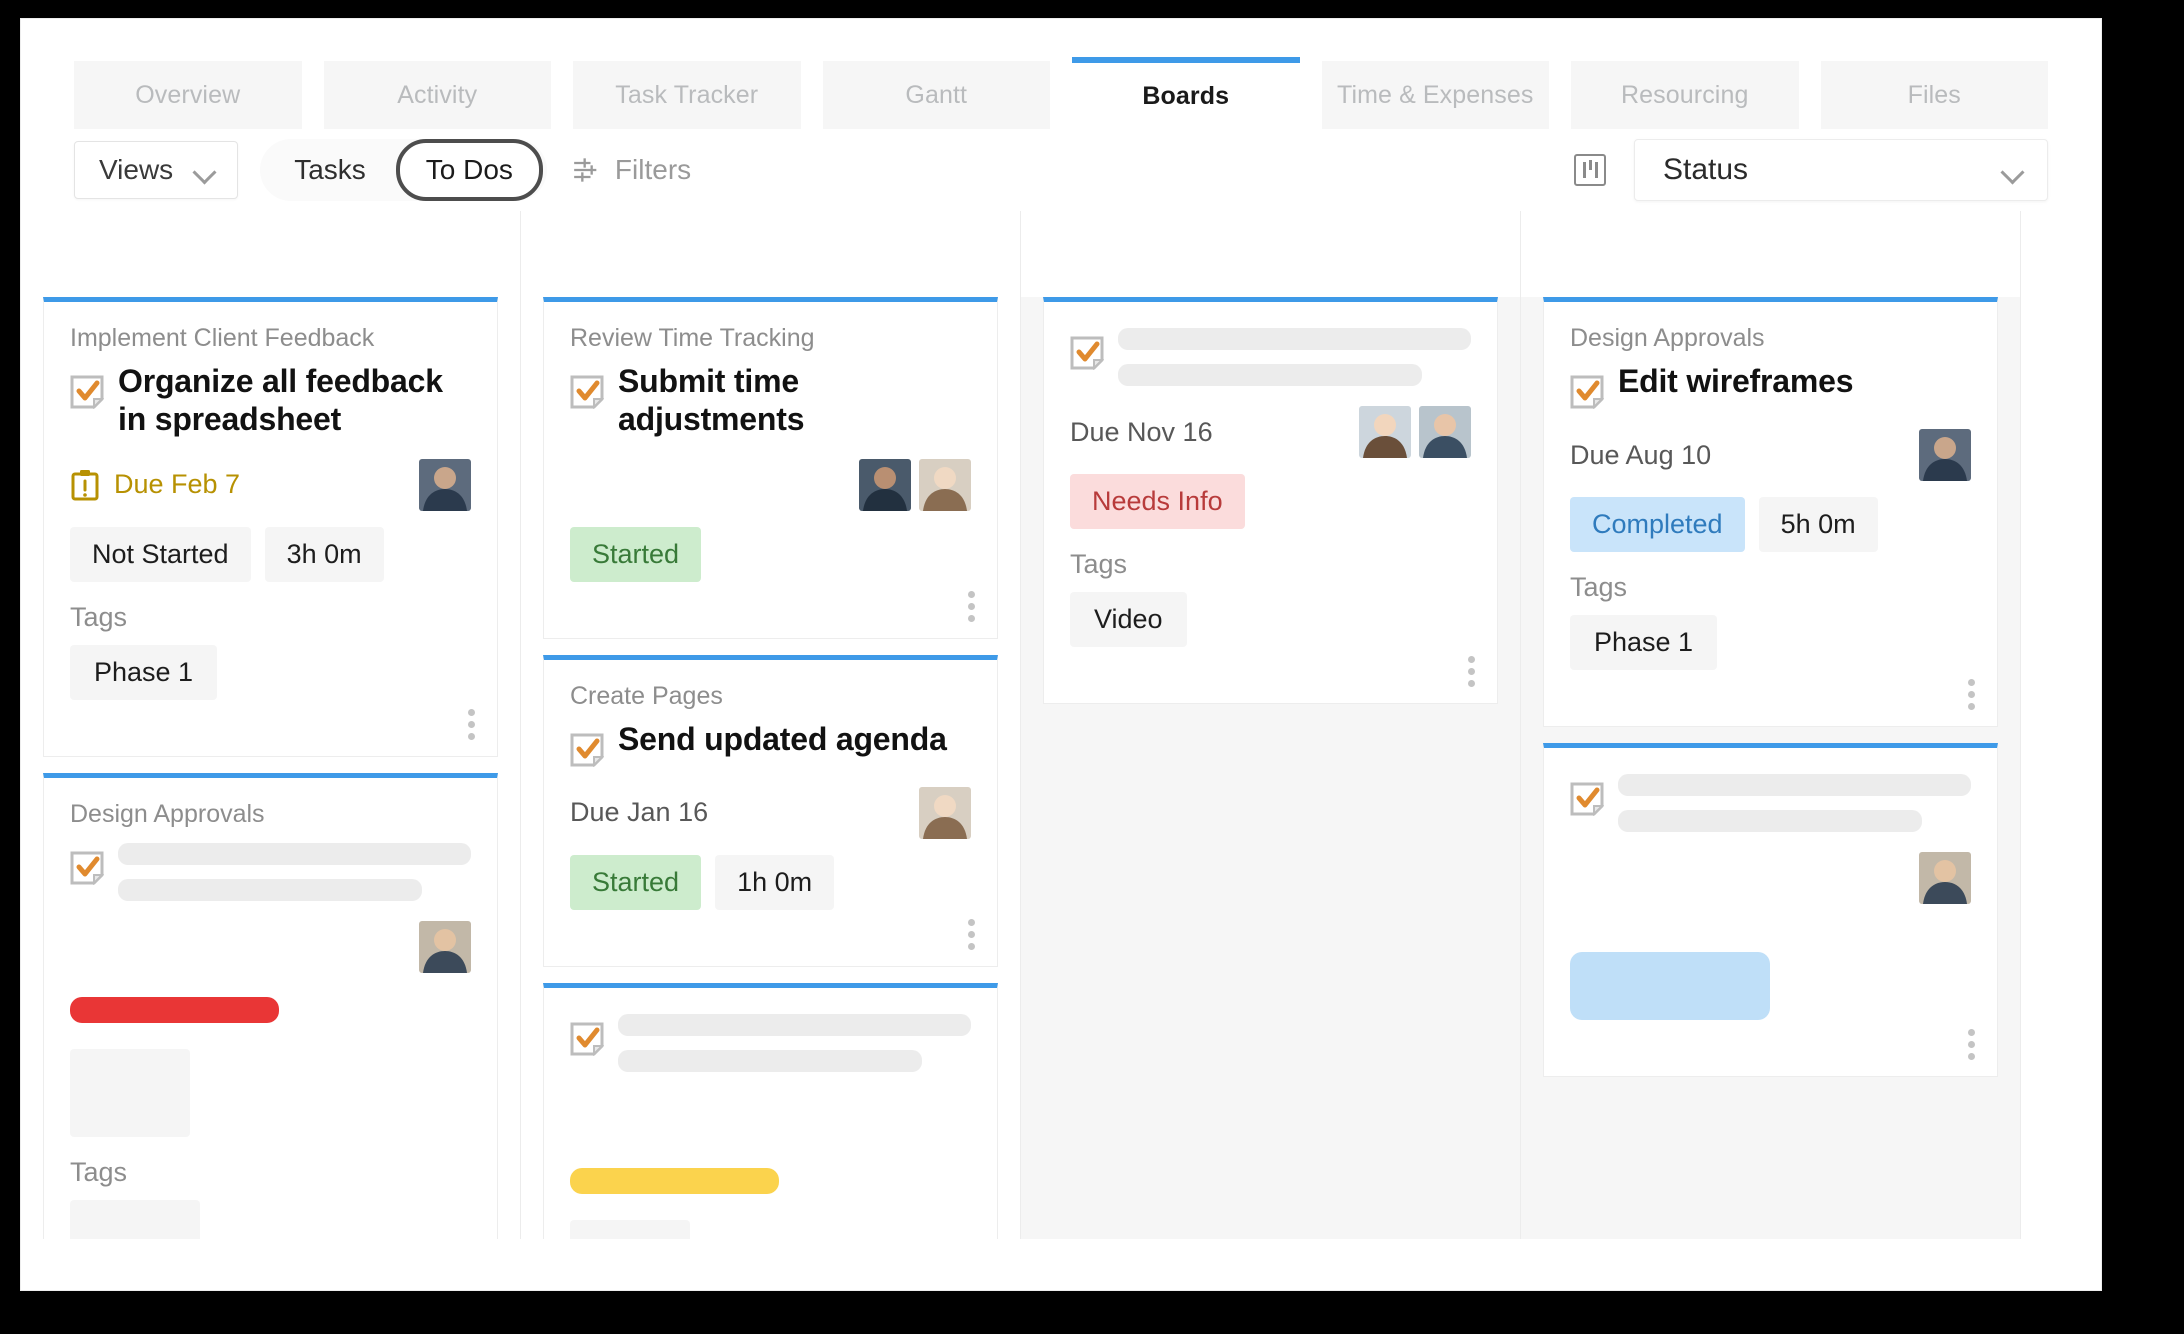  I want to click on card-meta-row: Due Feb 7, so click(270, 485).